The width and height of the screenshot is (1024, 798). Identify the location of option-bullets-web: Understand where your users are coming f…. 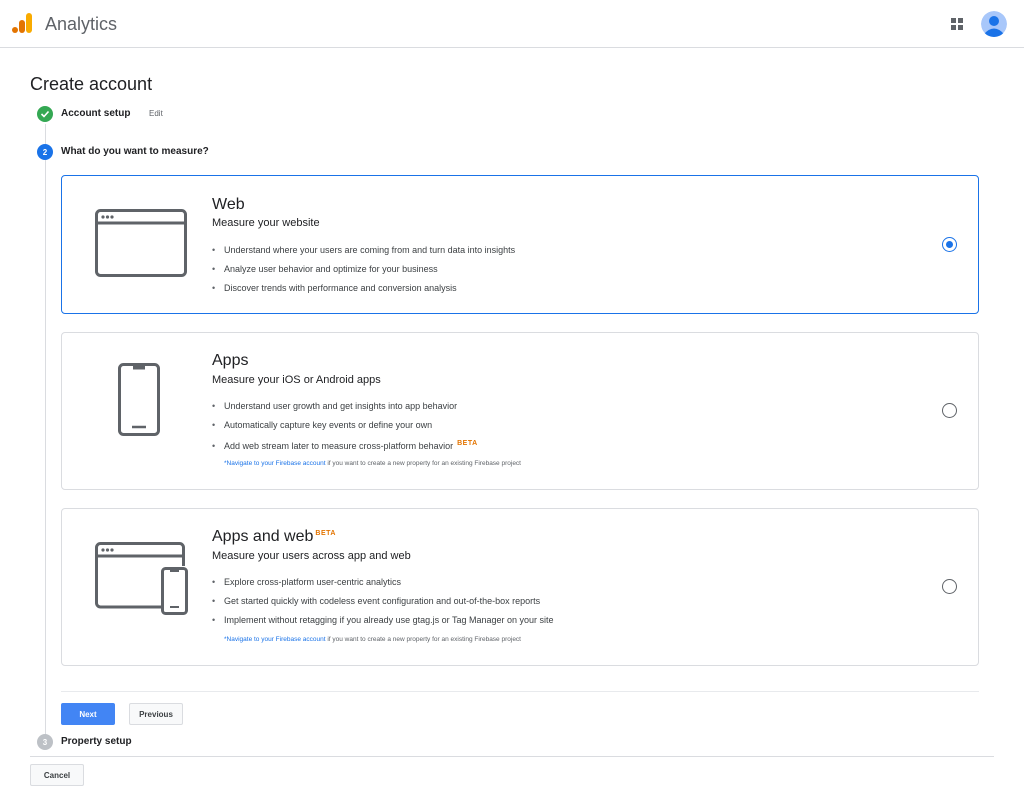
(363, 272).